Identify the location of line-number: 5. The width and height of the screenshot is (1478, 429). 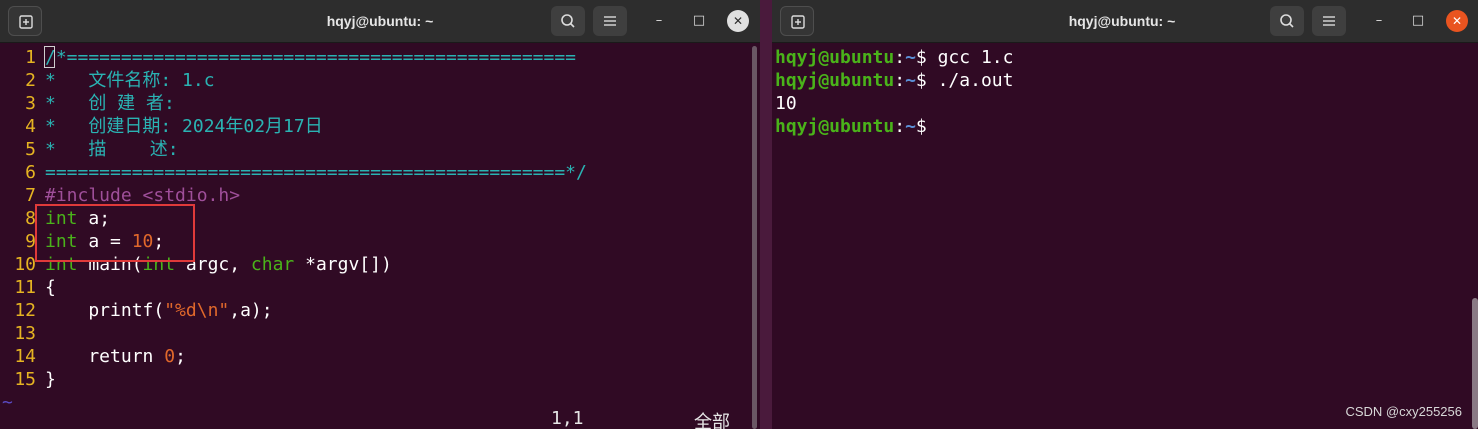
(30, 149).